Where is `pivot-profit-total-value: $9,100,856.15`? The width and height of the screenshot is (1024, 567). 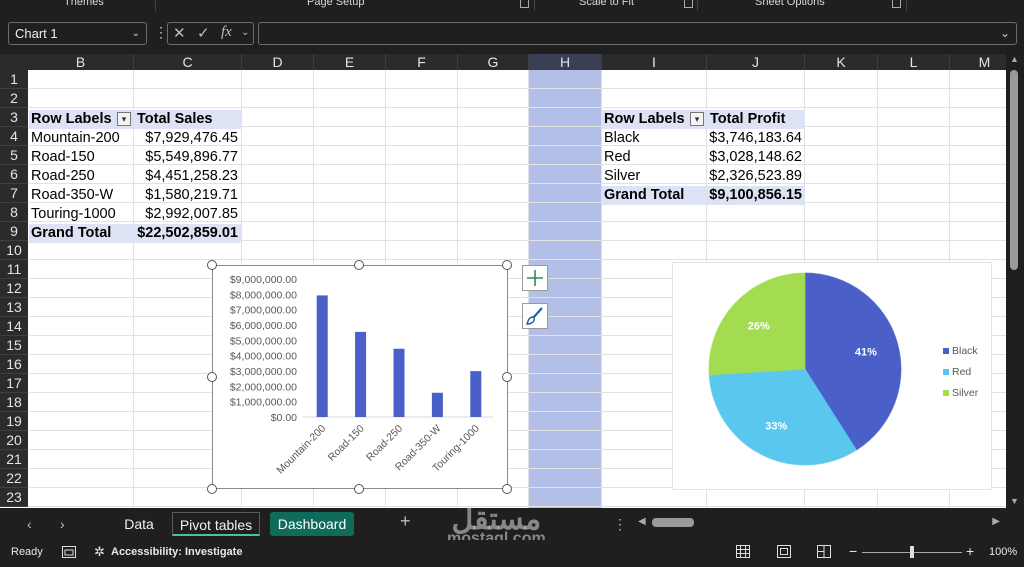
pivot-profit-total-value: $9,100,856.15 is located at coordinates (756, 195).